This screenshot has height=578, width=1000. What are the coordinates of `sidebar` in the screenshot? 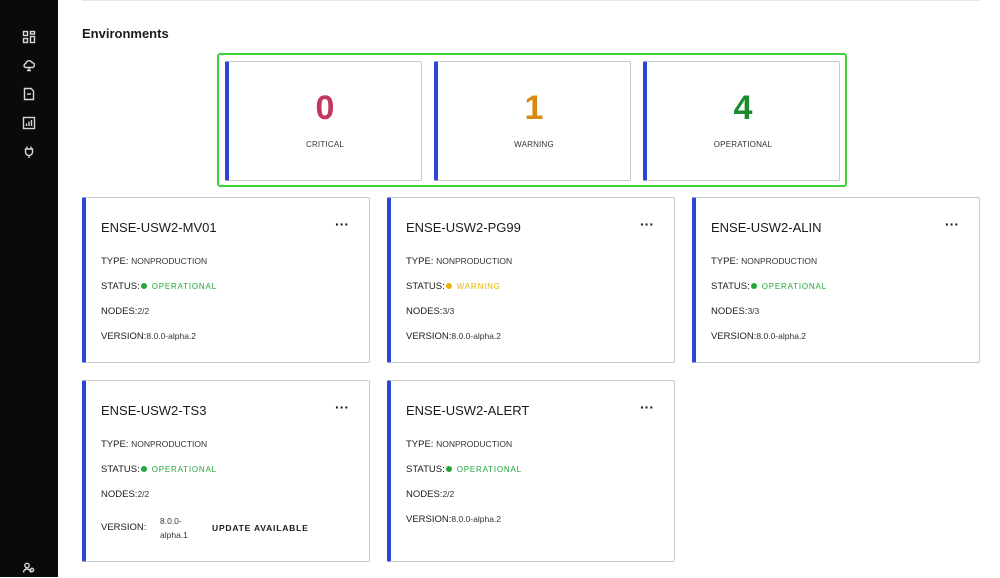 It's located at (29, 288).